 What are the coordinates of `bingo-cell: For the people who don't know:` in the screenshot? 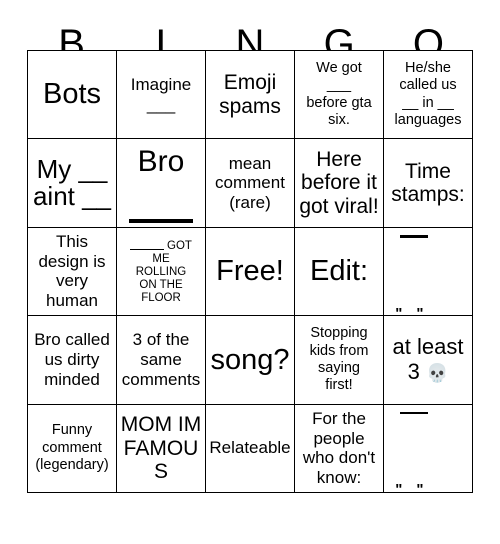 It's located at (339, 448).